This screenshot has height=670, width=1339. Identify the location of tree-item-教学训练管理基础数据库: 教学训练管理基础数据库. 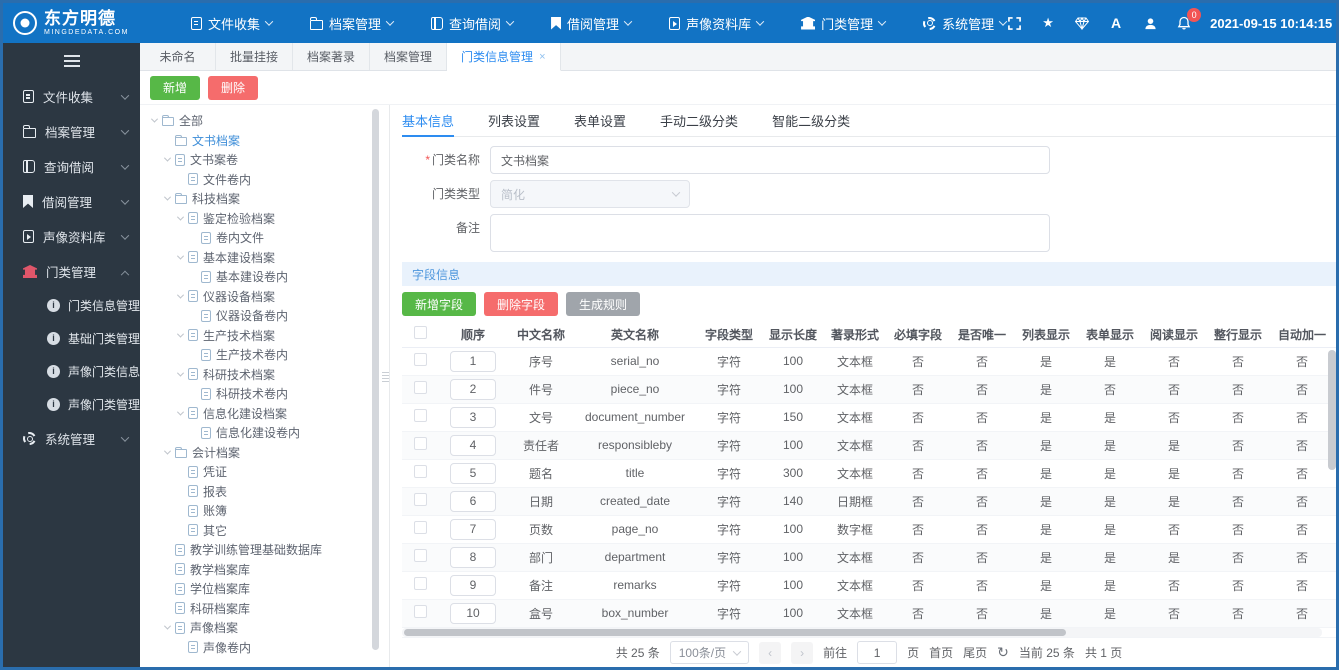
(267, 550).